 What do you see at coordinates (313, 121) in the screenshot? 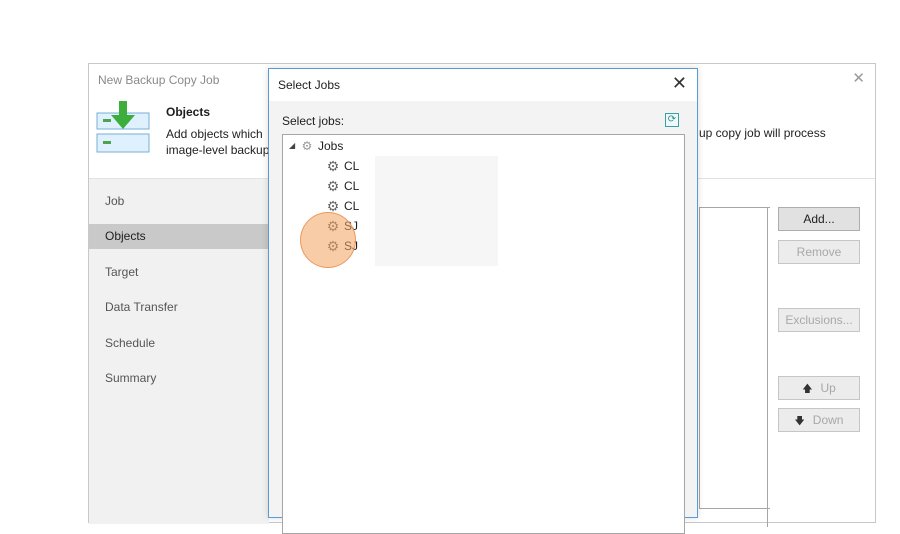
I see `select-jobs-label: Select jobs:` at bounding box center [313, 121].